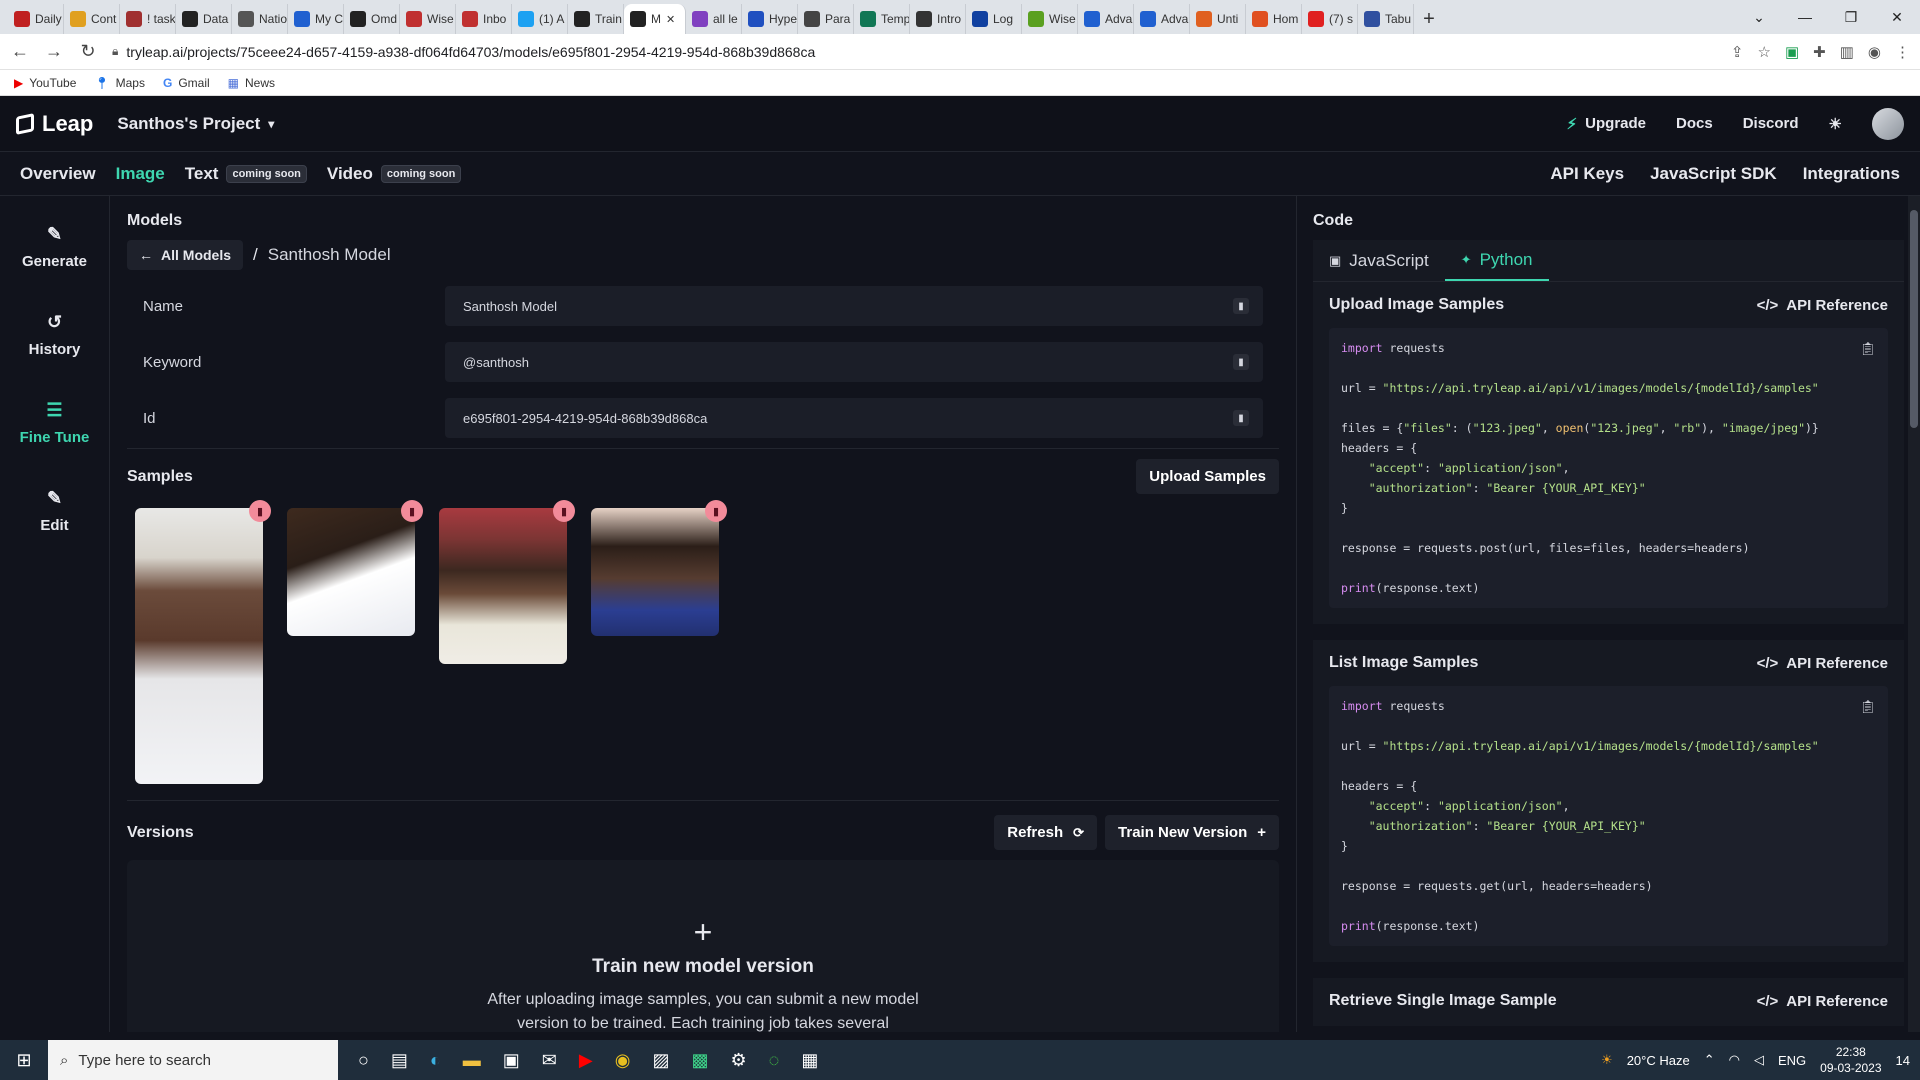  Describe the element at coordinates (20, 51) in the screenshot. I see `back-nav-icon: ←` at that location.